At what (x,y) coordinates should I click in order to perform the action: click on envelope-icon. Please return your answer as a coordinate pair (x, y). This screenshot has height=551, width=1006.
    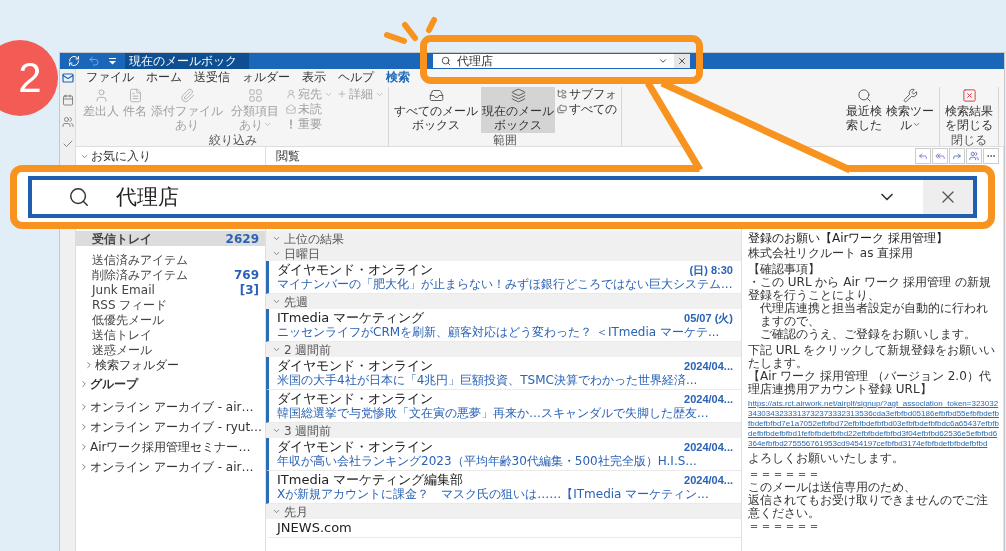
    Looking at the image, I should click on (291, 109).